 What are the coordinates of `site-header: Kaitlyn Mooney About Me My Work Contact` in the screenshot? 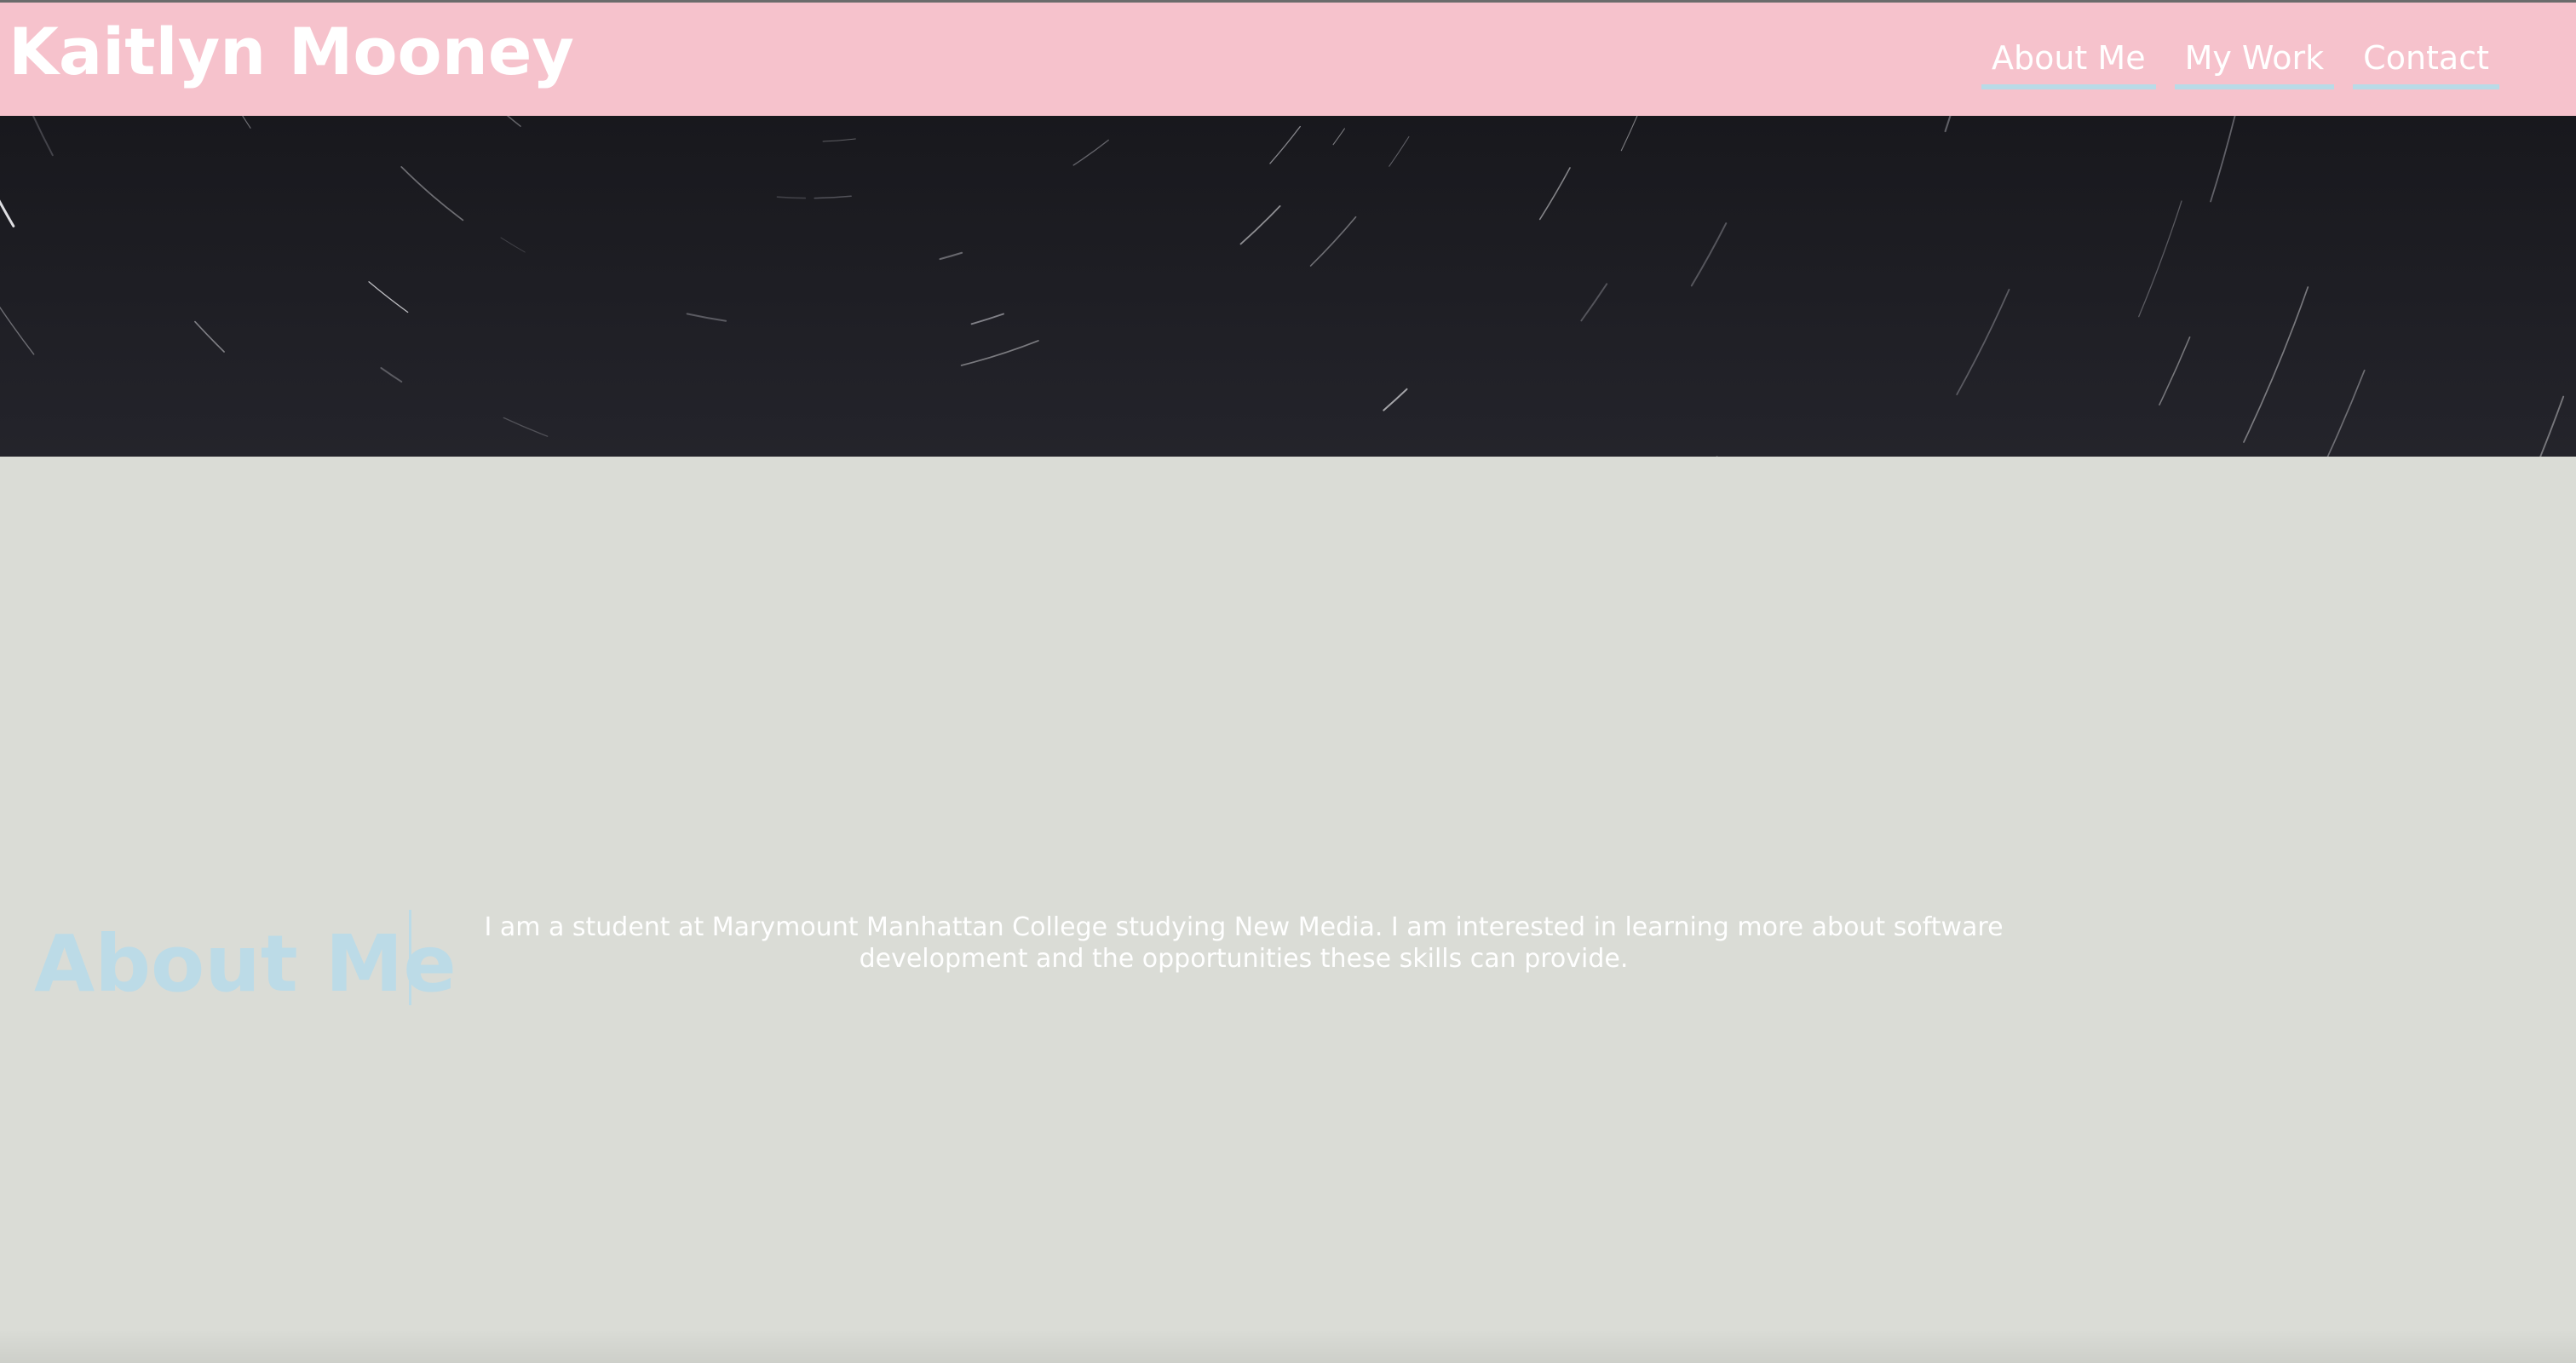 It's located at (1288, 58).